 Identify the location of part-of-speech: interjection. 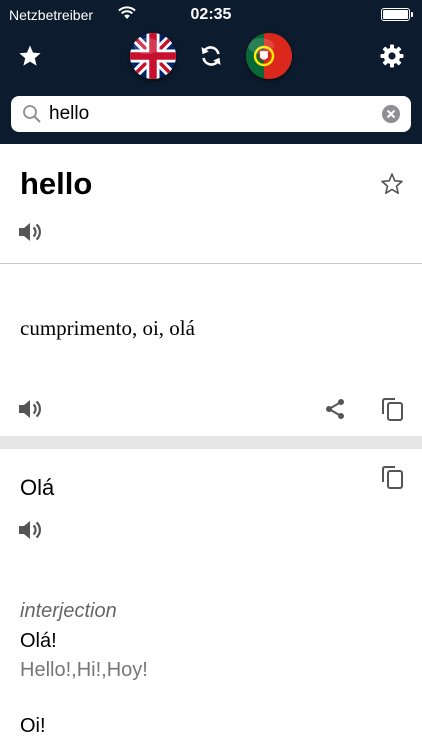
(68, 611).